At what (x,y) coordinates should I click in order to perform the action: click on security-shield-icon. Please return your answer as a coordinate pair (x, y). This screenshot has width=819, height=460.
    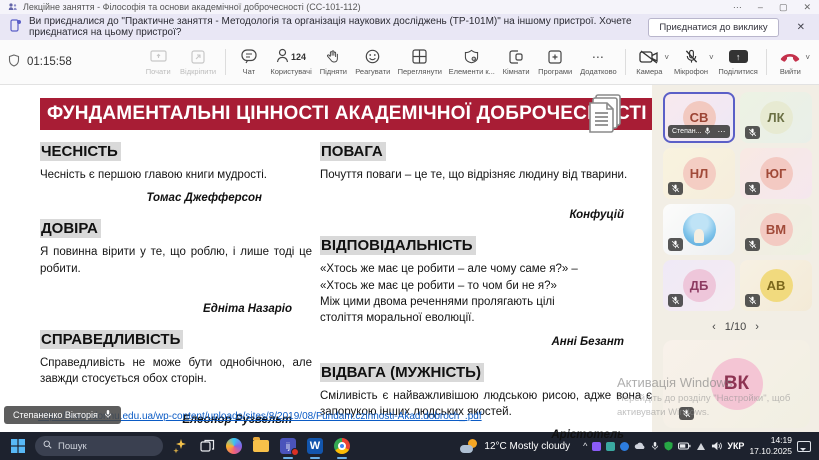
    Looking at the image, I should click on (668, 446).